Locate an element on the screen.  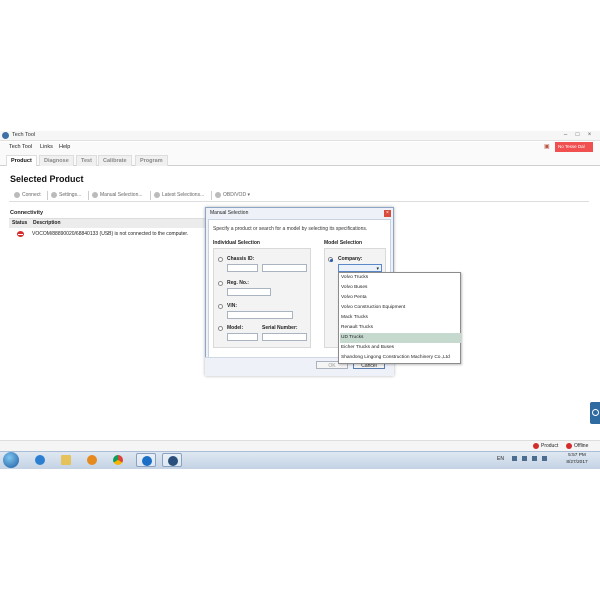
vin-radio is located at coordinates (220, 306).